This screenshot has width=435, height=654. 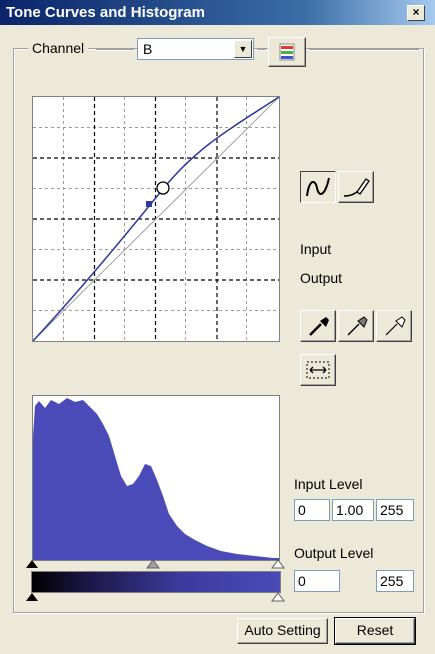 I want to click on dropdown-arrow-icon: ▼, so click(x=243, y=49).